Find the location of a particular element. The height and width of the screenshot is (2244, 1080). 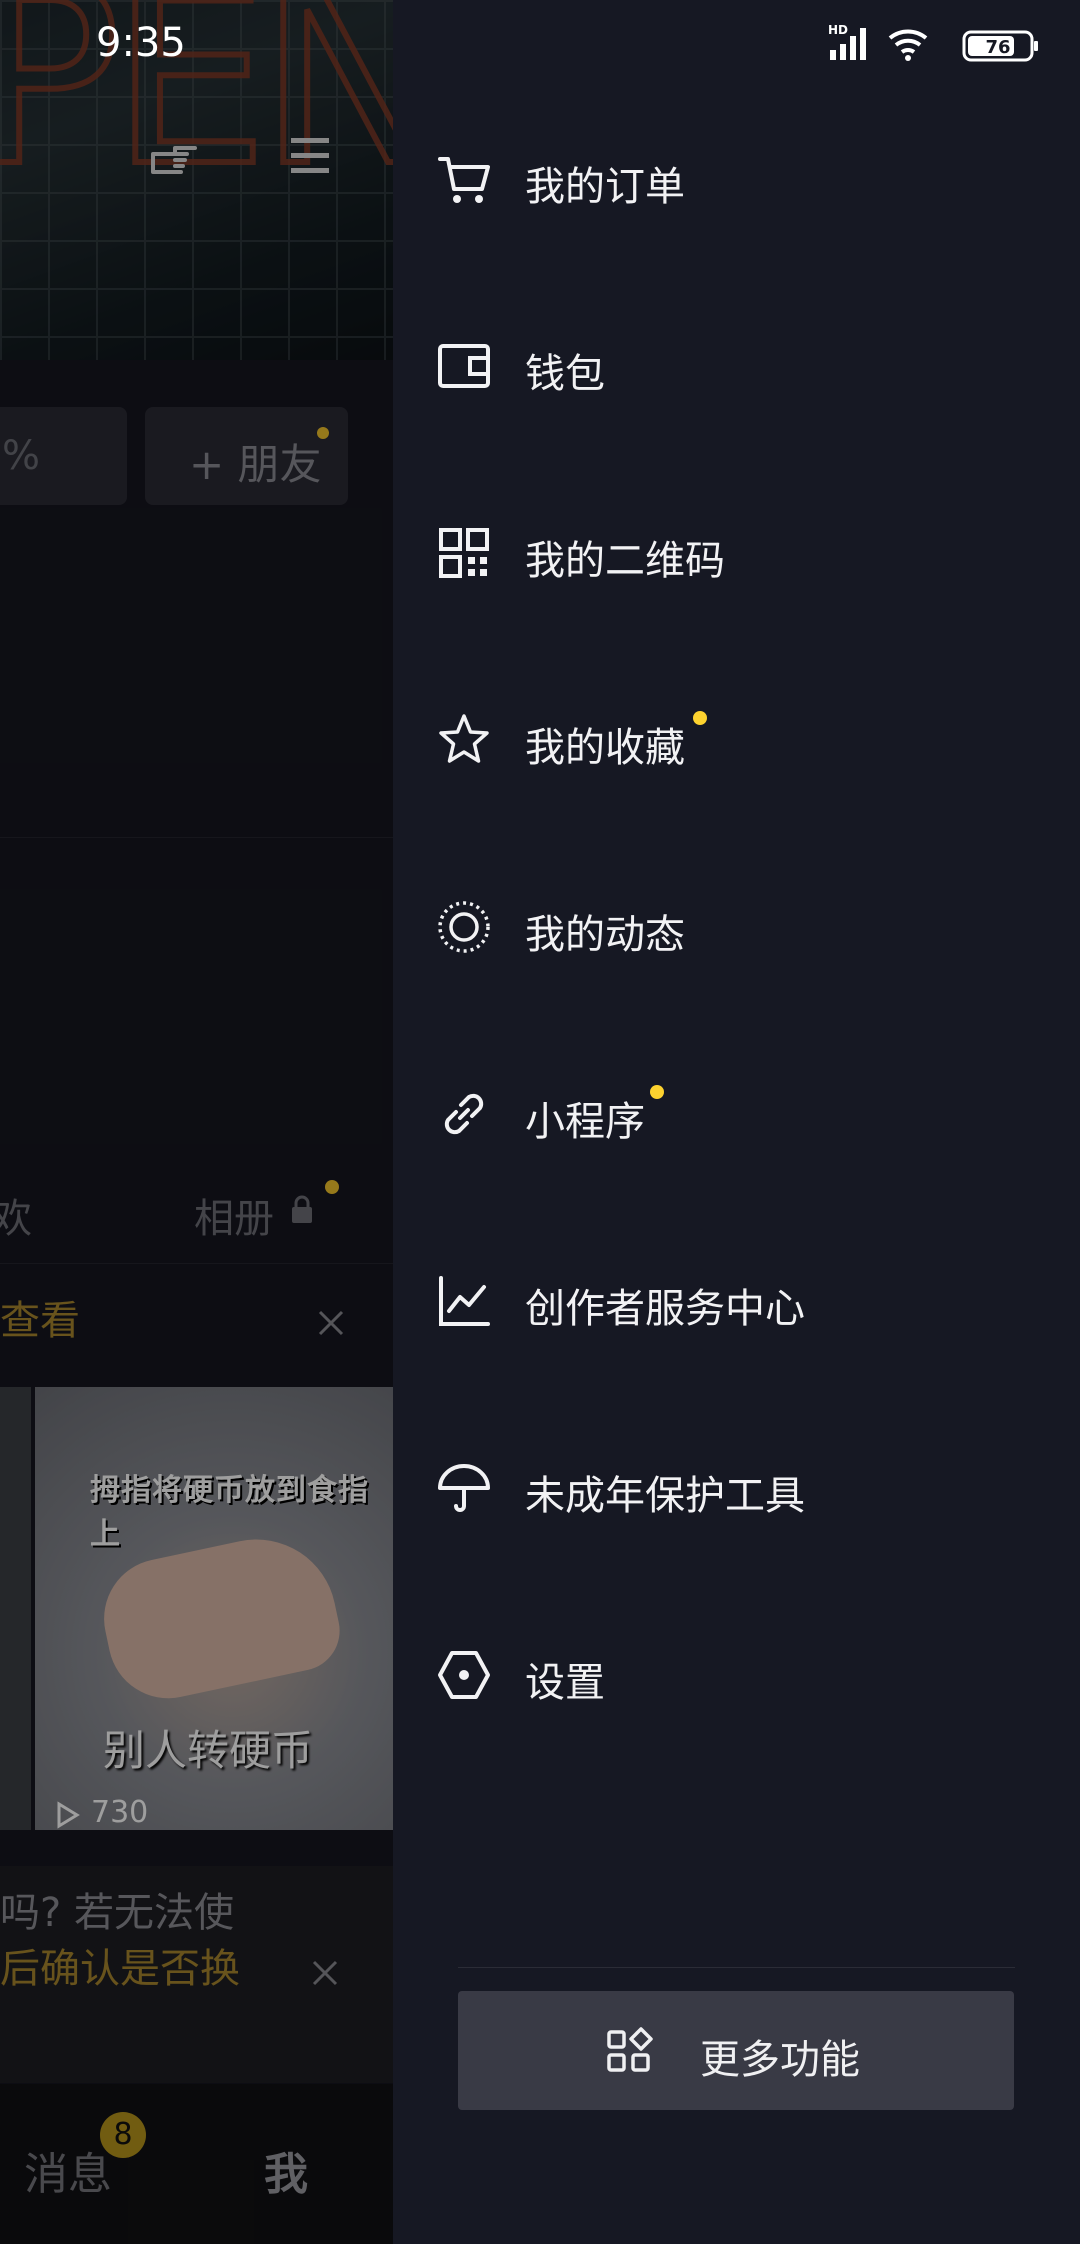

menu-item-creator-center: 创作者服务中心 is located at coordinates (736, 1301).